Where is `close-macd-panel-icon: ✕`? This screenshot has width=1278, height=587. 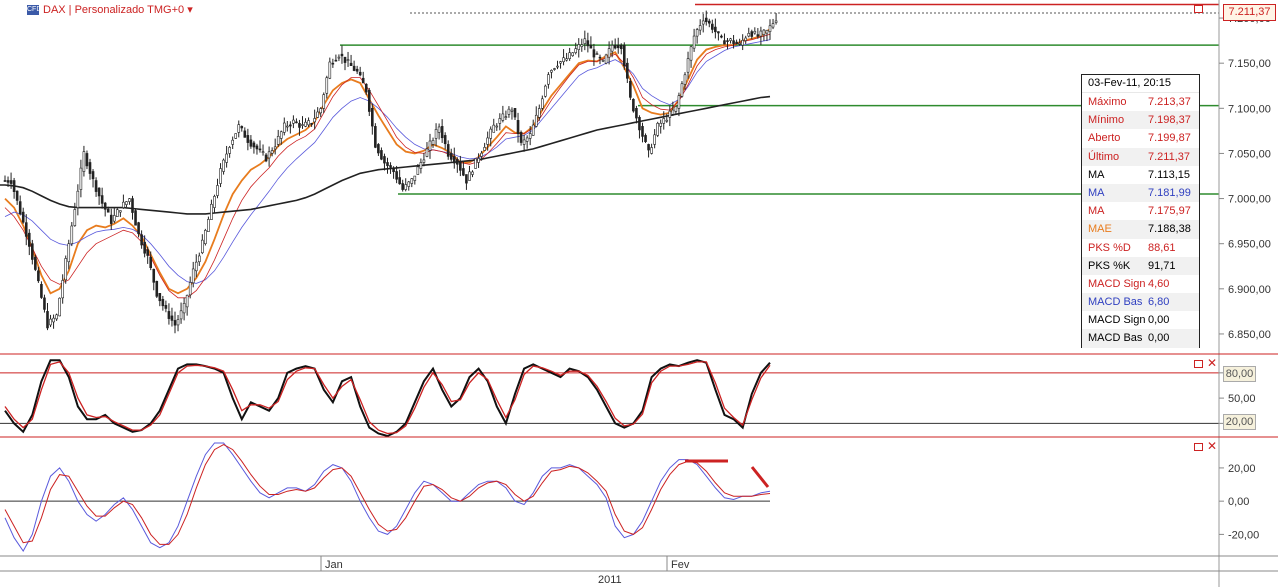
close-macd-panel-icon: ✕ is located at coordinates (1212, 446).